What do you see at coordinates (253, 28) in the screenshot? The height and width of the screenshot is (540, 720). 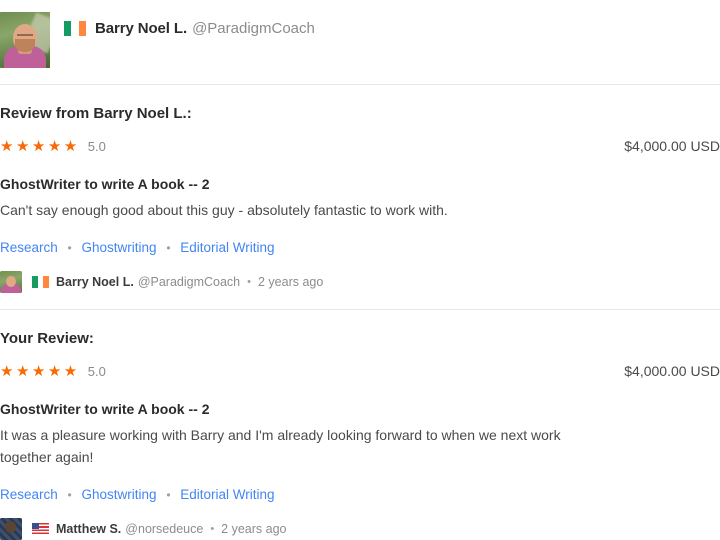 I see `profile-handle: @ParadigmCoach` at bounding box center [253, 28].